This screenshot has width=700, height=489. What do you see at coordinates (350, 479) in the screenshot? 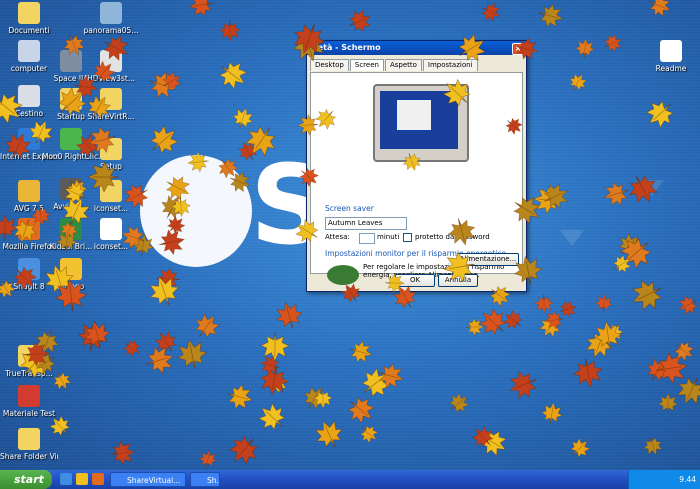
I see `taskbar: start ShareVirtual... Sh... 9.44` at bounding box center [350, 479].